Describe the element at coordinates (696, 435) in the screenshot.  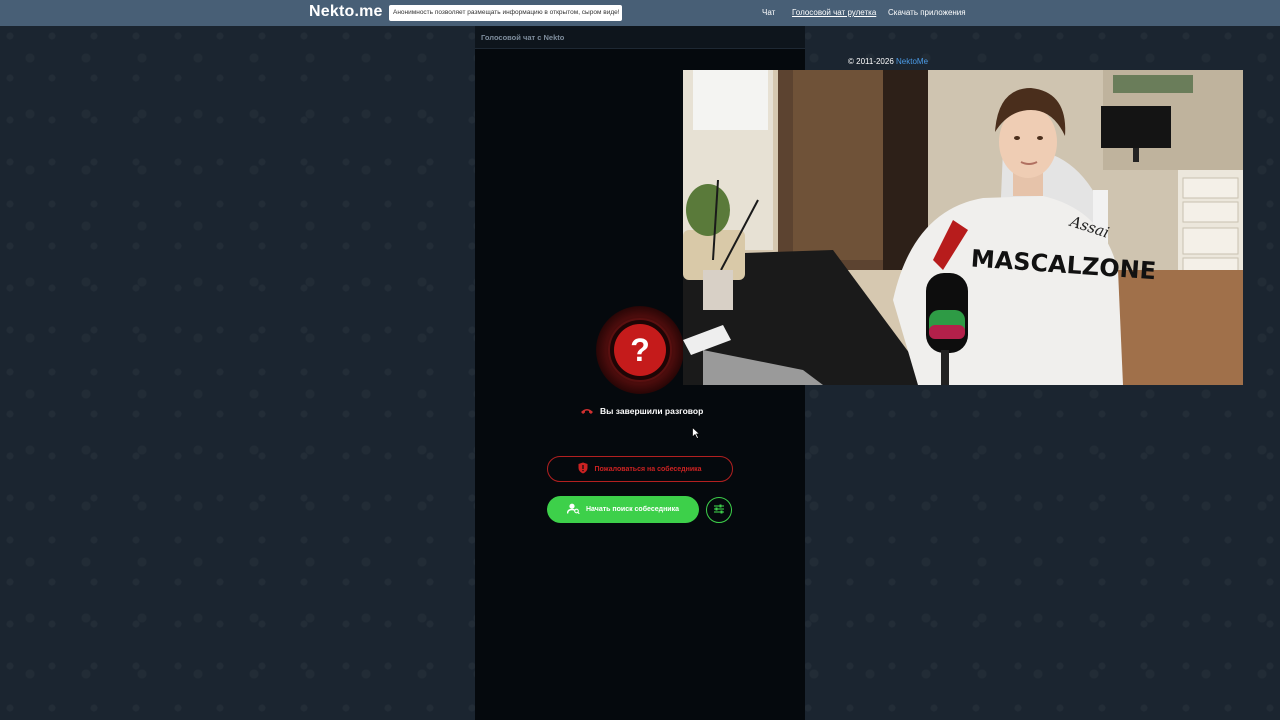
I see `cursor-icon` at that location.